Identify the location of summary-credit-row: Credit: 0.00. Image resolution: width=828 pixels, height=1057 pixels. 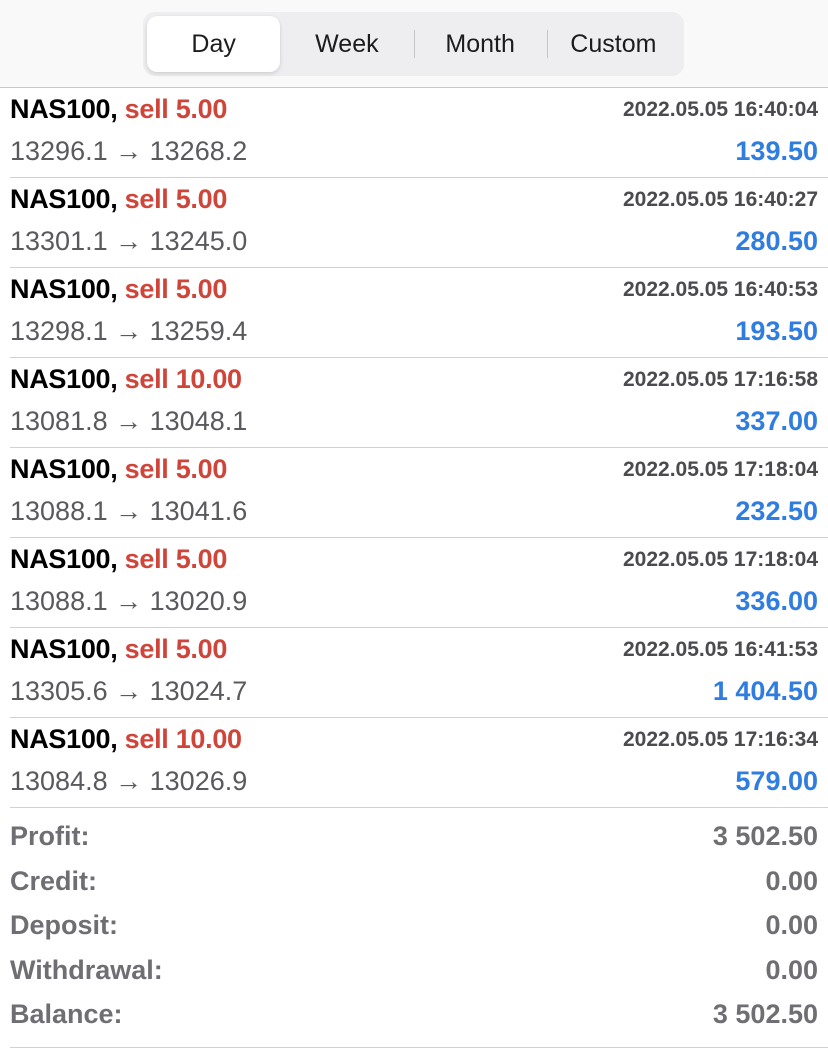
(414, 882).